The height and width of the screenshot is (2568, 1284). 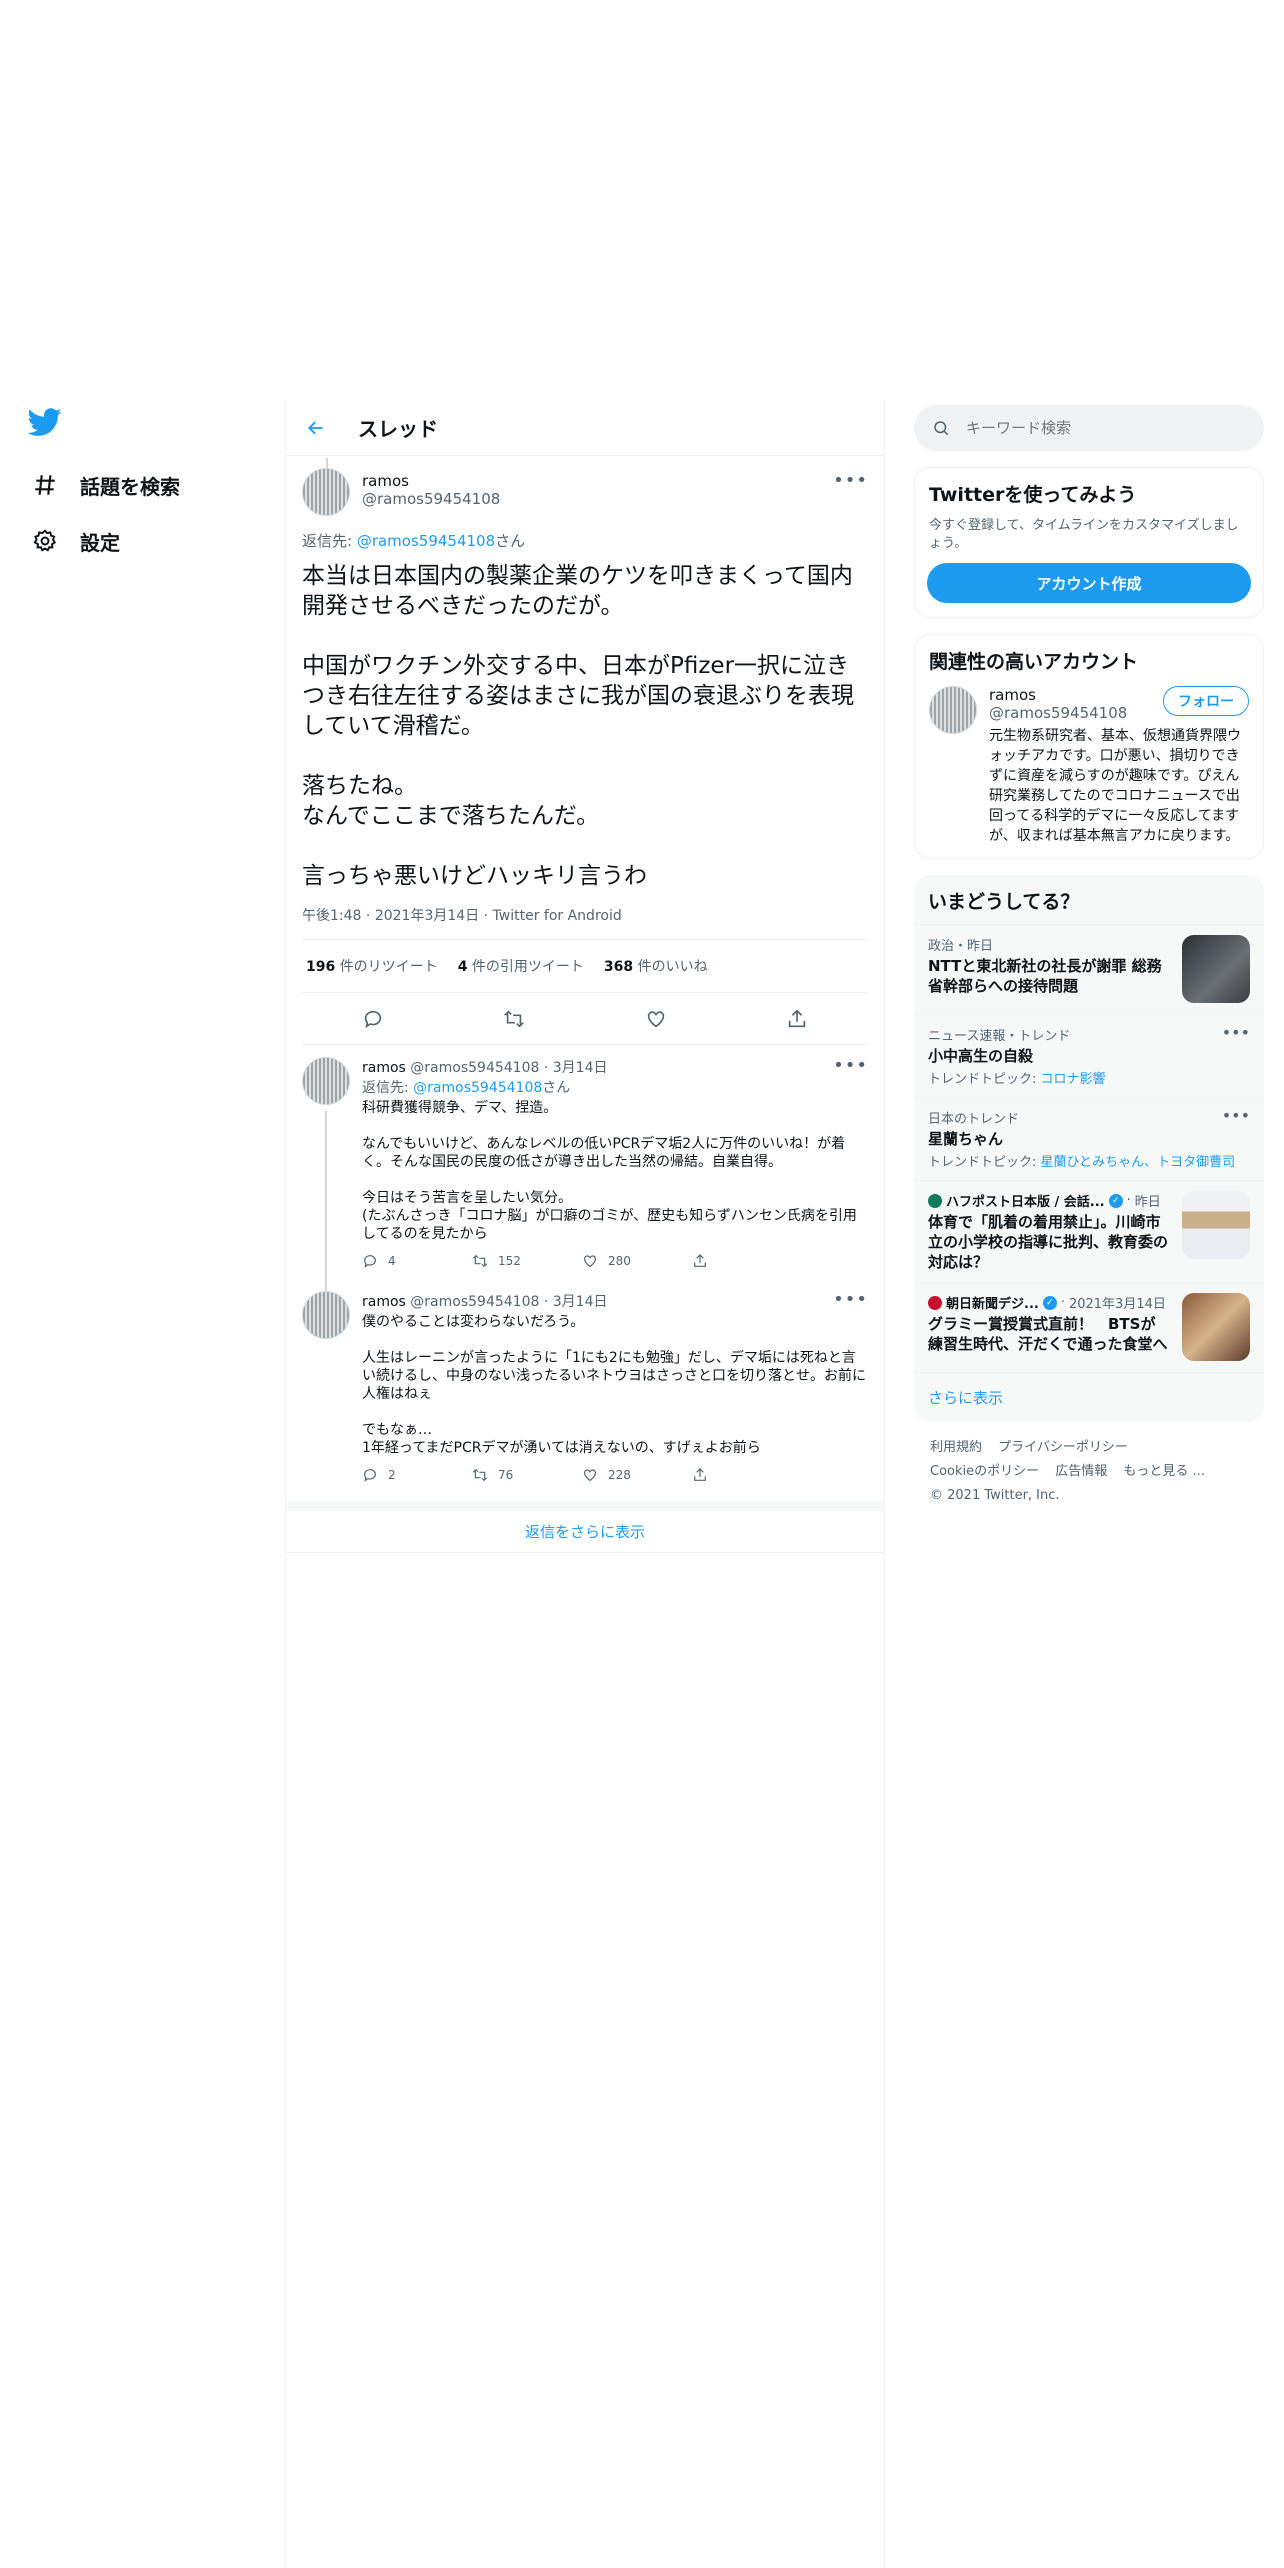 I want to click on search-input, so click(x=1096, y=428).